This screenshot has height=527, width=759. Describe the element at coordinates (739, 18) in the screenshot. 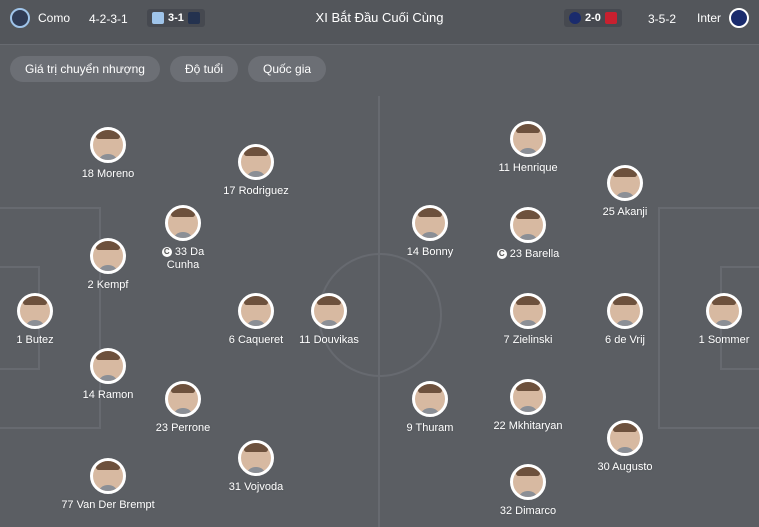

I see `inter-crest-icon` at that location.